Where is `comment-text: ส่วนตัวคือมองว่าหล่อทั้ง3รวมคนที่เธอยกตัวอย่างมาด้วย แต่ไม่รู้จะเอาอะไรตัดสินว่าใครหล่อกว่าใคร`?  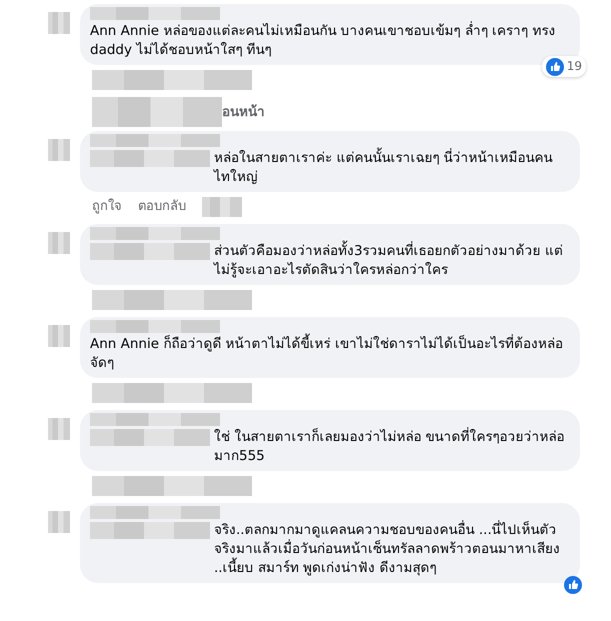
comment-text: ส่วนตัวคือมองว่าหล่อทั้ง3รวมคนที่เธอยกตัวอย่างมาด้วย แต่ไม่รู้จะเอาอะไรตัดสินว่าใครหล่อกว่าใคร is located at coordinates (390, 261).